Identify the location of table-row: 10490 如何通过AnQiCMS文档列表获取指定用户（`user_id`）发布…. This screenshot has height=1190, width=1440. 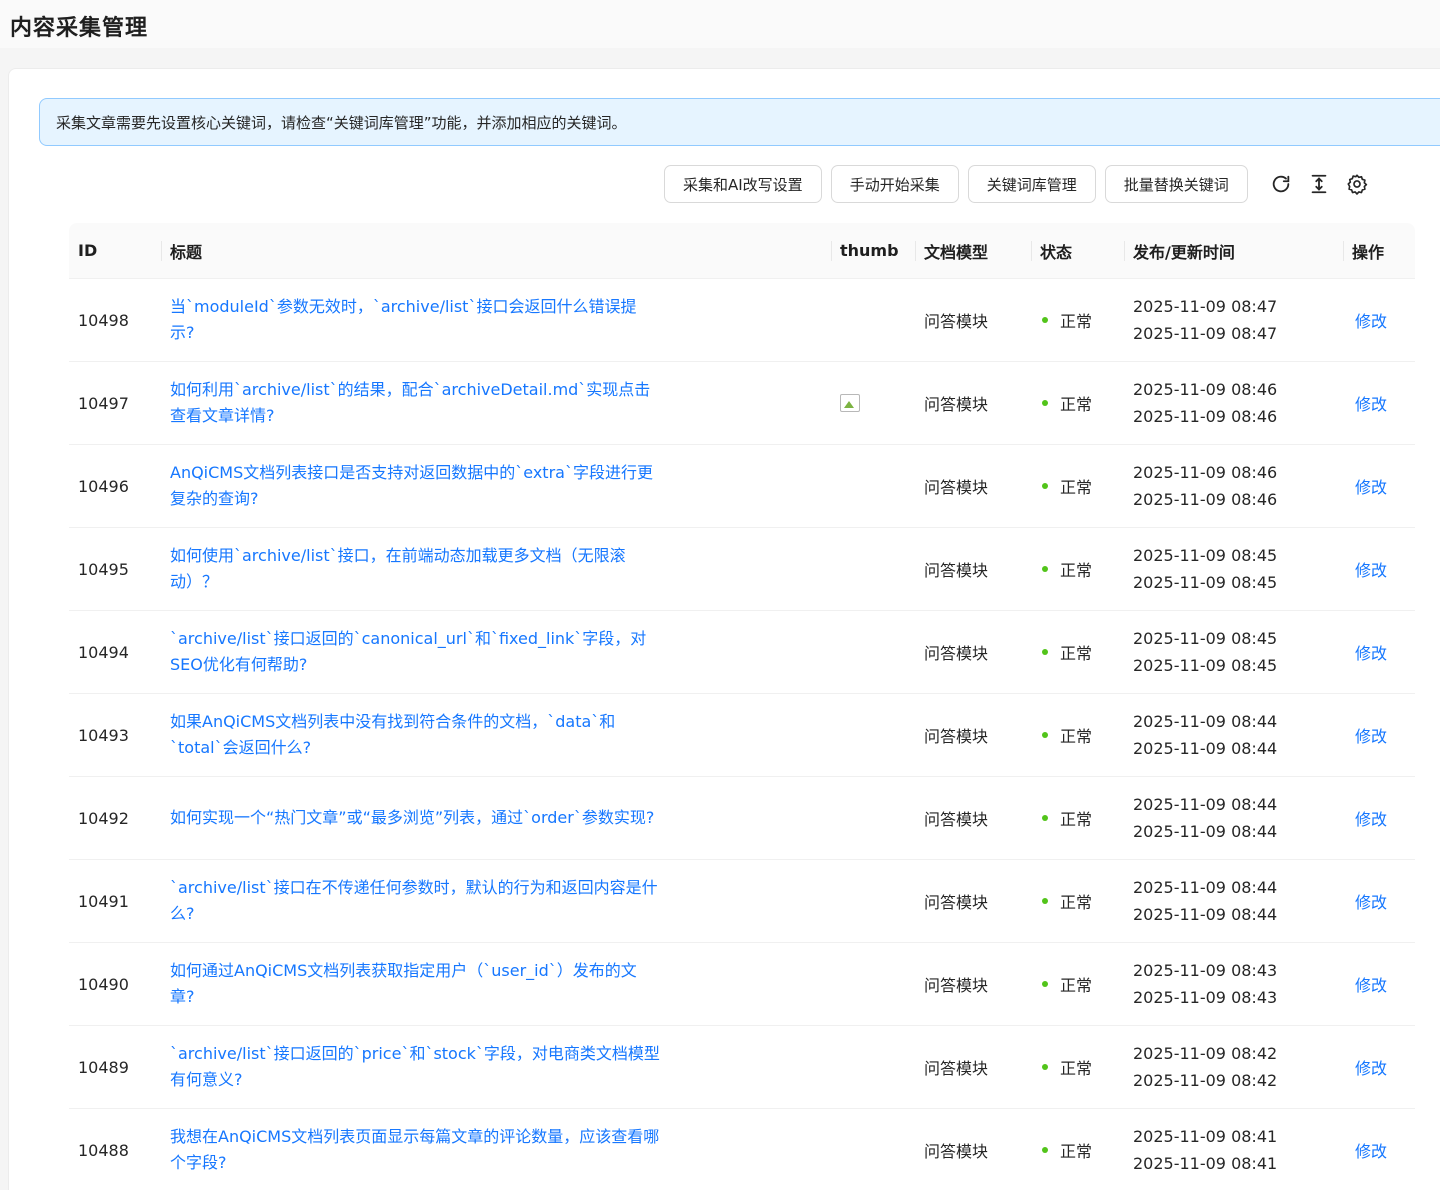
(742, 984).